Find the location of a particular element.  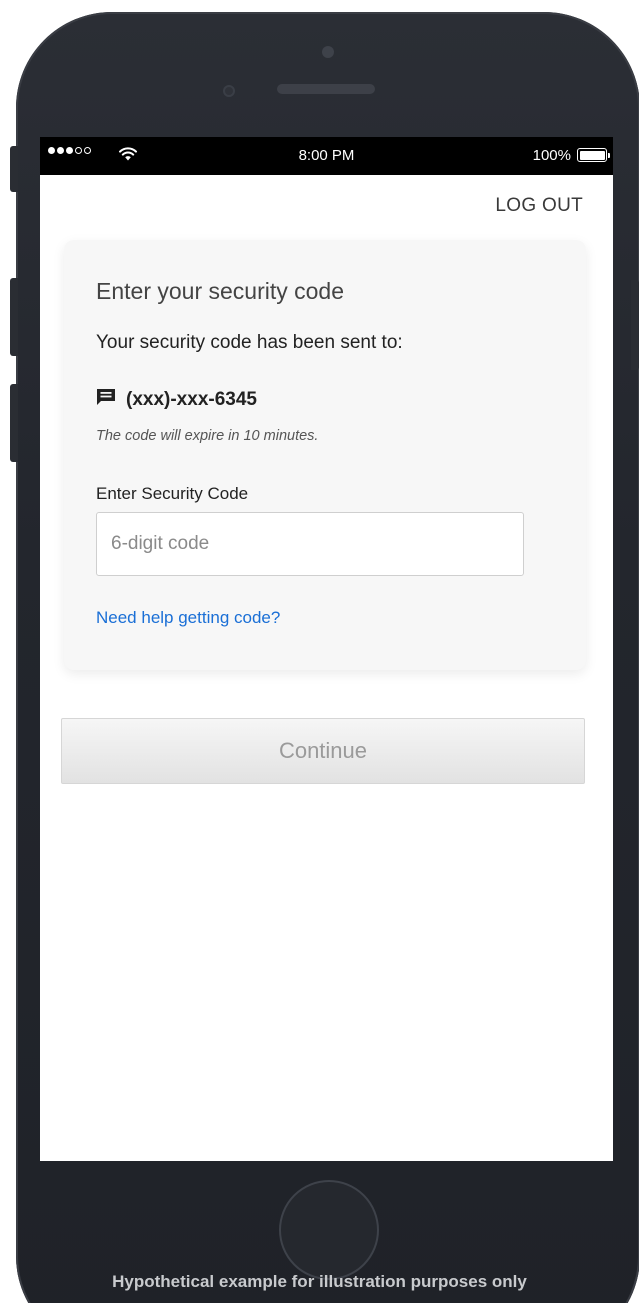

home-button is located at coordinates (329, 1230).